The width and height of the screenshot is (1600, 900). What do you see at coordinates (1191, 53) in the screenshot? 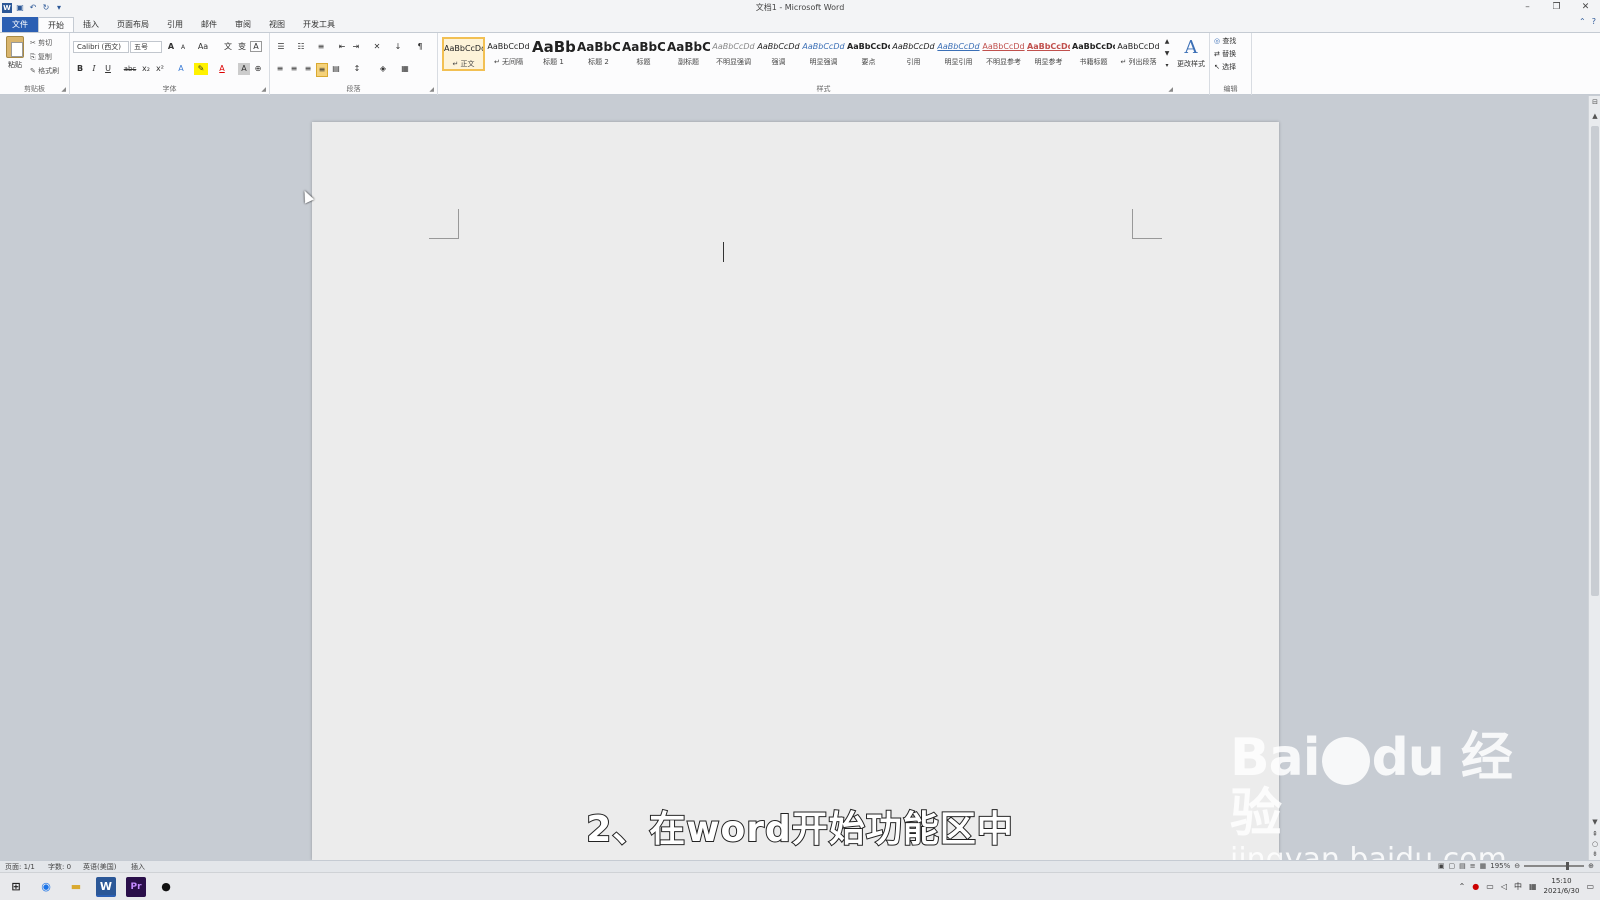
I see `change-styles-button: A 更改样式` at bounding box center [1191, 53].